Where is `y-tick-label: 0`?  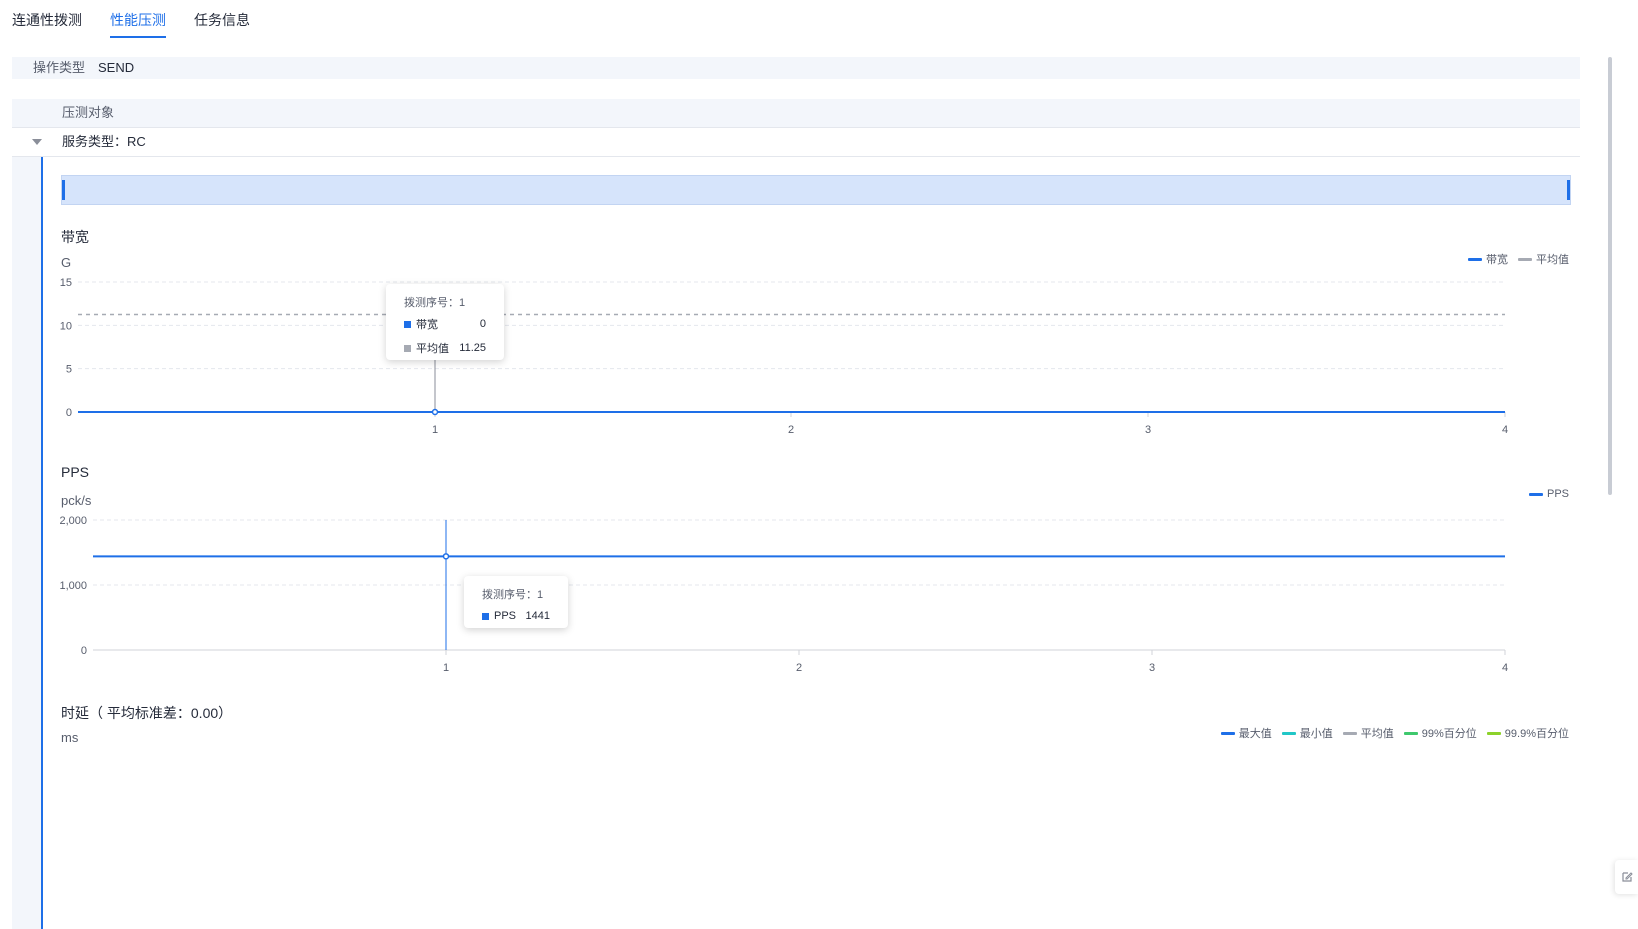
y-tick-label: 0 is located at coordinates (84, 651).